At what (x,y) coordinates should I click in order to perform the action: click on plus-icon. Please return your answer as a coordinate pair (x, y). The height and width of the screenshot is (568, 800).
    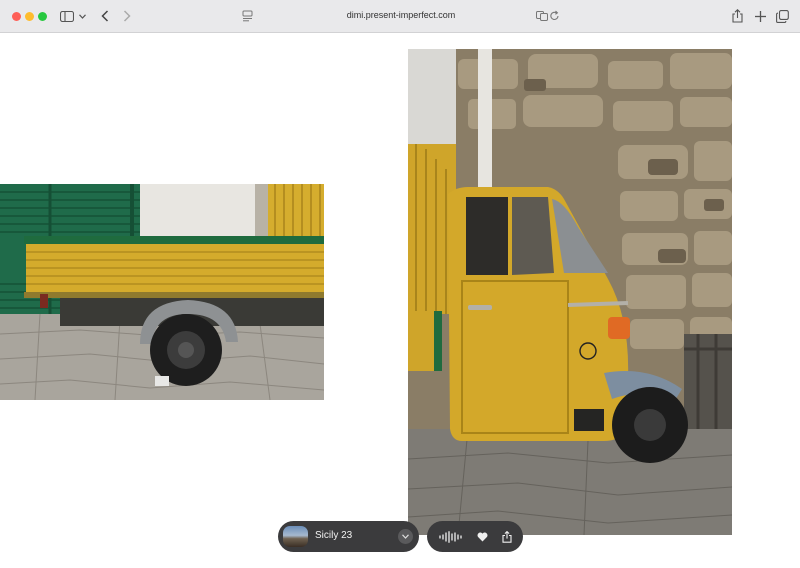
    Looking at the image, I should click on (760, 16).